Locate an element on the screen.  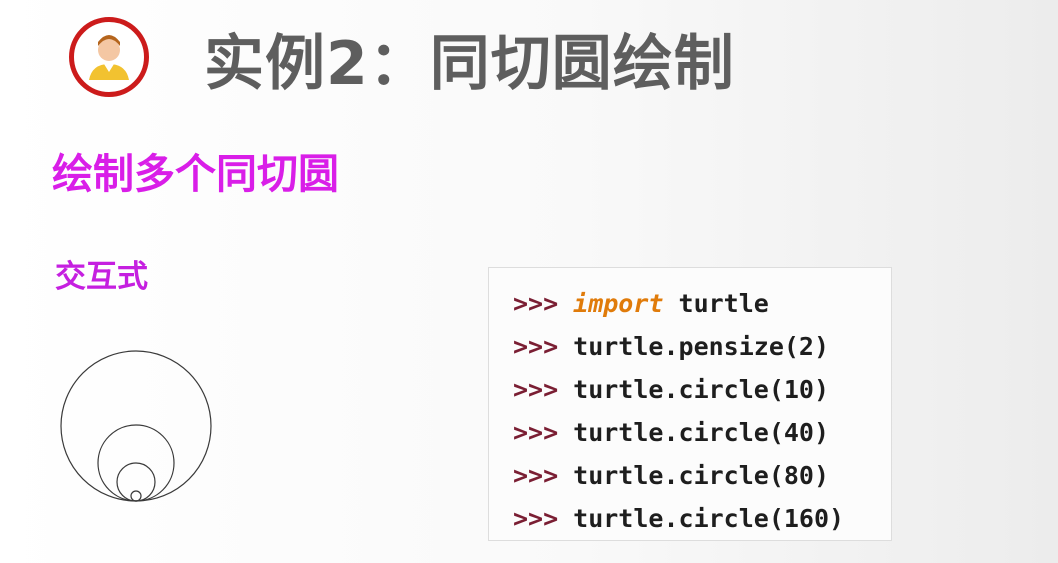
code-line: >>> turtle.pensize(2) is located at coordinates (702, 346).